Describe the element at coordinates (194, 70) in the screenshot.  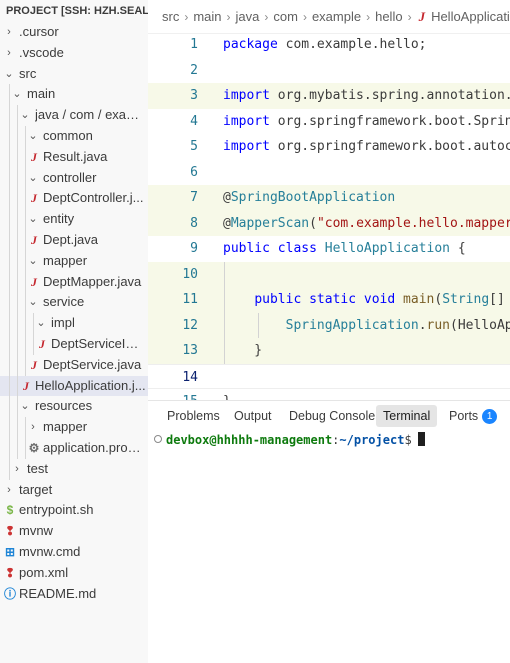
I see `line-number: 2` at that location.